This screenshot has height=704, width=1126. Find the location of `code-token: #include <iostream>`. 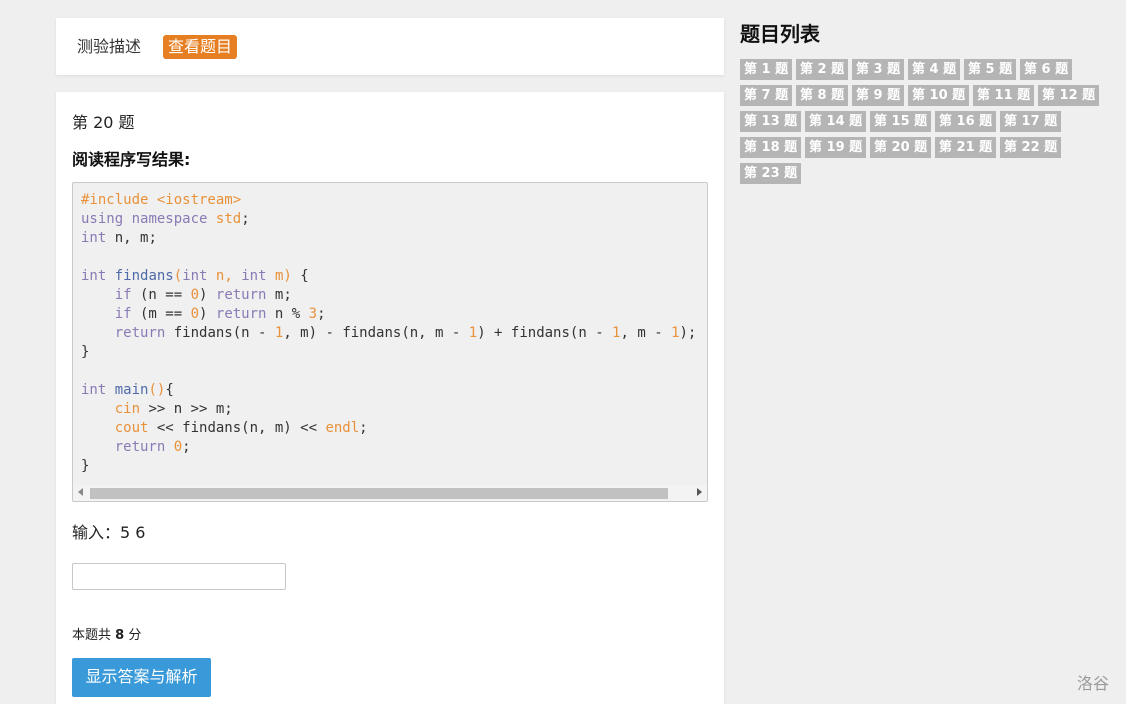

code-token: #include <iostream> is located at coordinates (161, 200).